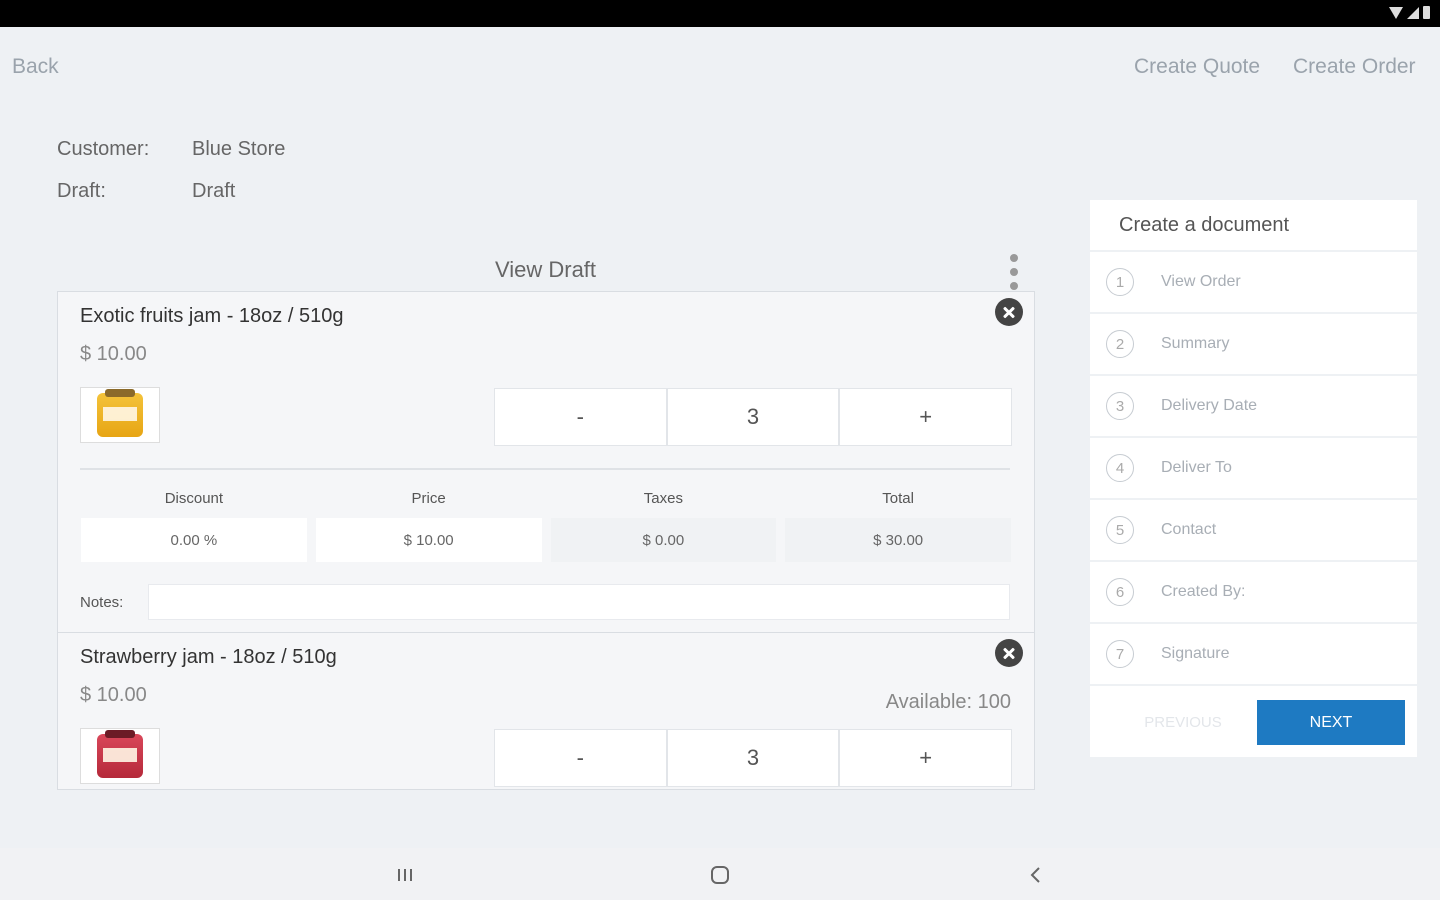 The width and height of the screenshot is (1440, 900). Describe the element at coordinates (1253, 226) in the screenshot. I see `panel-title: Create a document` at that location.